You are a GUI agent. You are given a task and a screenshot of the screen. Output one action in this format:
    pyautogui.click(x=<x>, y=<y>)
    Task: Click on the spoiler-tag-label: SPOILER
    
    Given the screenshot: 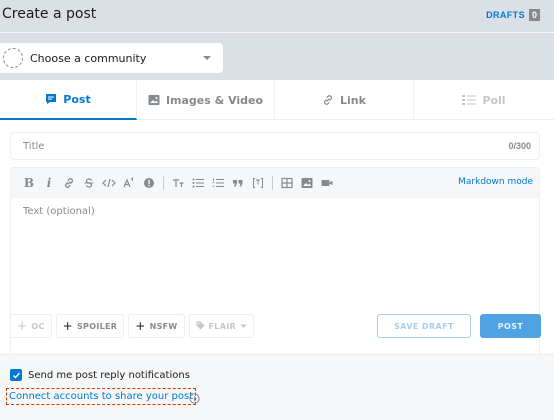 What is the action you would take?
    pyautogui.click(x=97, y=326)
    